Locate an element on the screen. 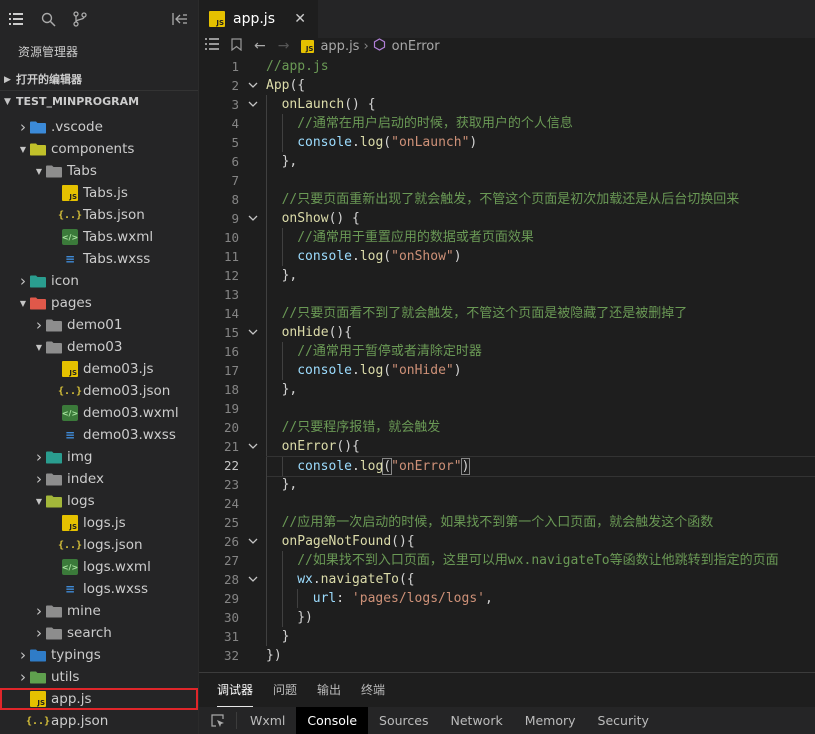 The height and width of the screenshot is (734, 815). forward-arrow-icon: → is located at coordinates (284, 46).